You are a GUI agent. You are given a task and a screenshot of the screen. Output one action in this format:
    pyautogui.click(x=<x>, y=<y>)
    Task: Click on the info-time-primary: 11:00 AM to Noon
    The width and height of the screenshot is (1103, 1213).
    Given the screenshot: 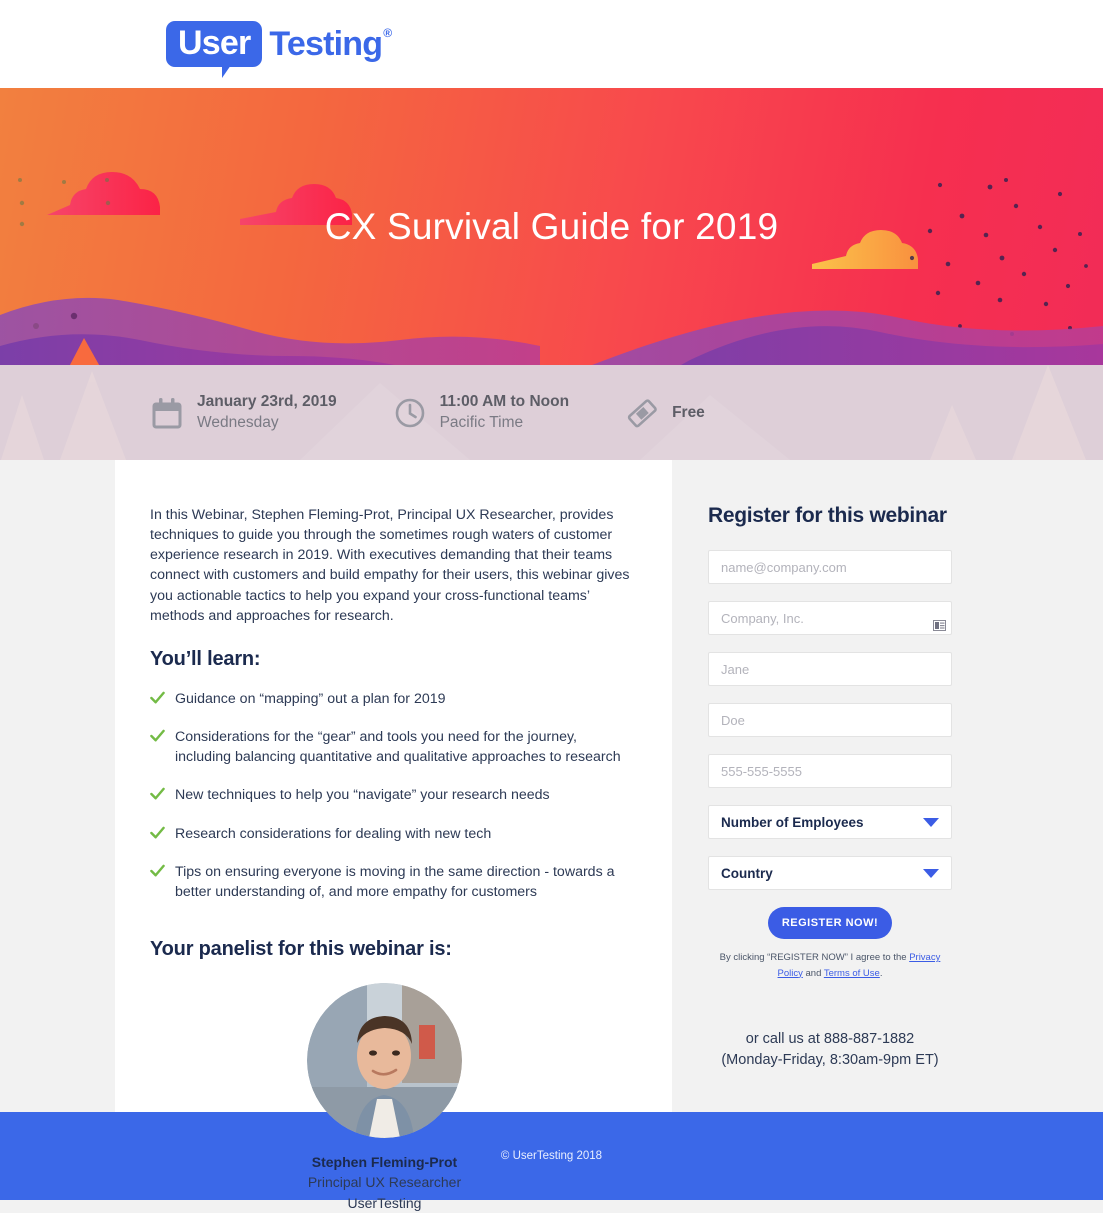 What is the action you would take?
    pyautogui.click(x=504, y=401)
    